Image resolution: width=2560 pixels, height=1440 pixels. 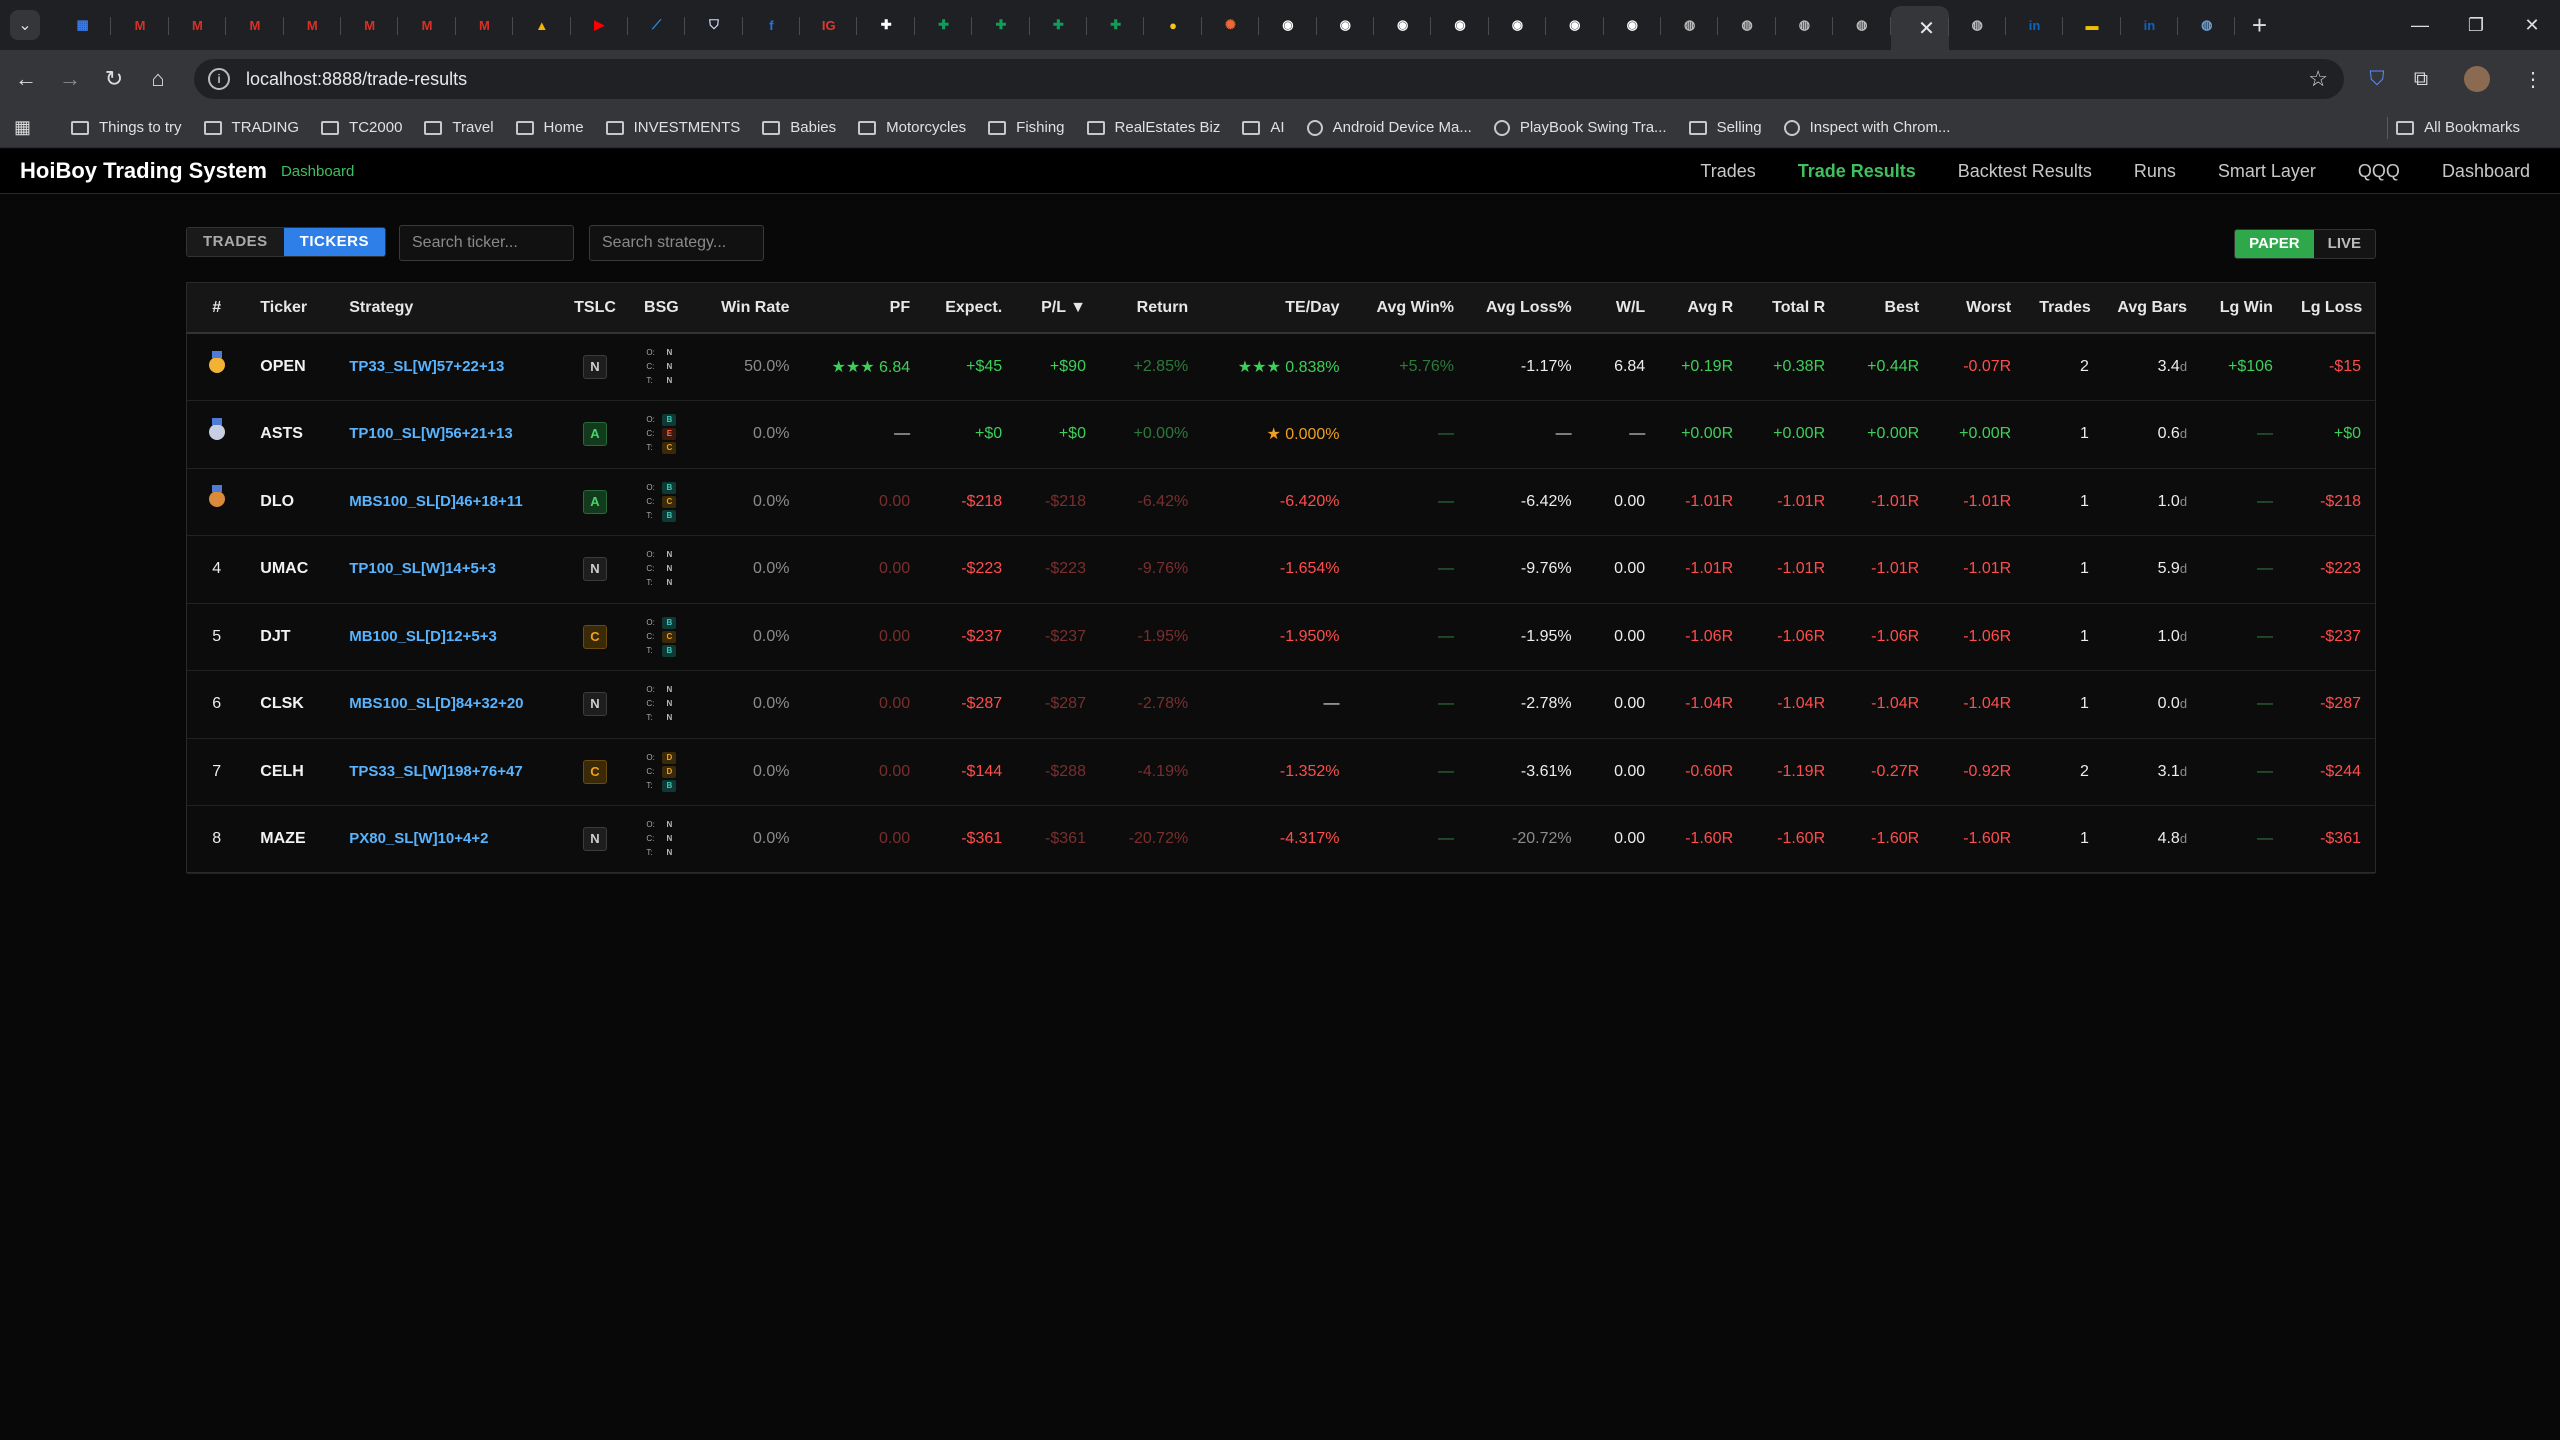 I want to click on browser-tab: IG, so click(x=829, y=25).